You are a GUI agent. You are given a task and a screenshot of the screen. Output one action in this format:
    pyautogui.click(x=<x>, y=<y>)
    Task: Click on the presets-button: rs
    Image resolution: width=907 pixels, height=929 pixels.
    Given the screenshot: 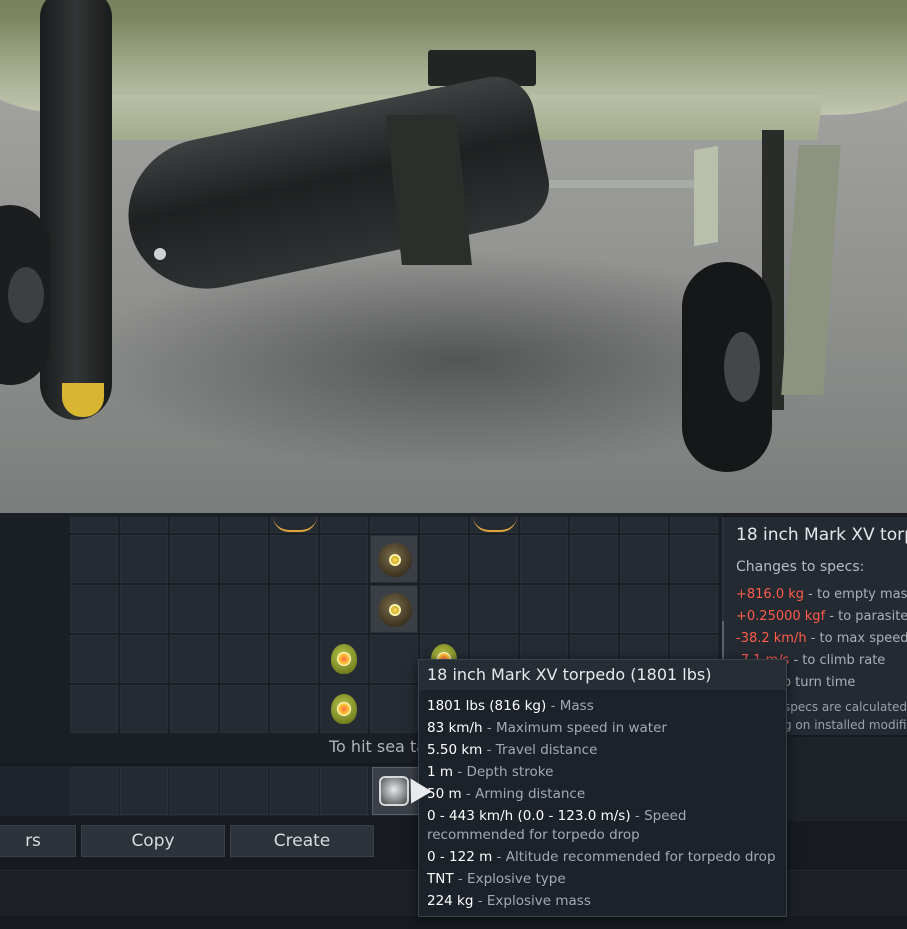 What is the action you would take?
    pyautogui.click(x=38, y=841)
    